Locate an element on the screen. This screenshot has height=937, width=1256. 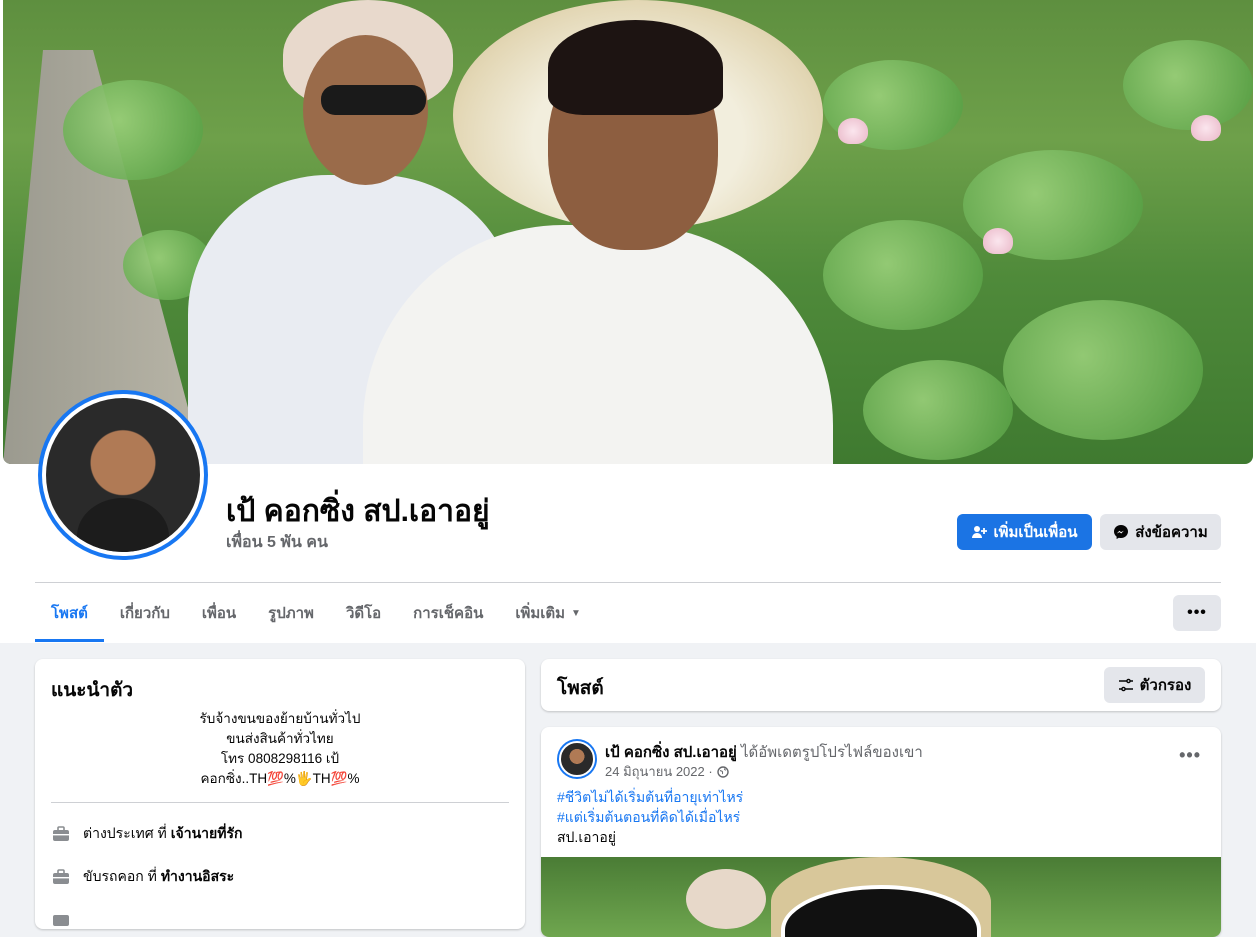
intro-item-work-1: ต่างประเทศ ที่ เจ้านายที่รัก is located at coordinates (146, 834).